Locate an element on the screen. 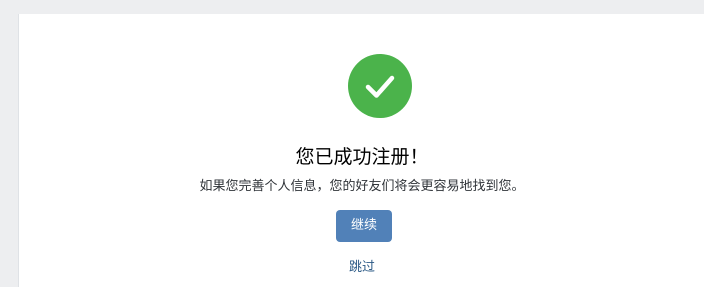 The height and width of the screenshot is (287, 704). checkmark-circle-icon is located at coordinates (380, 86).